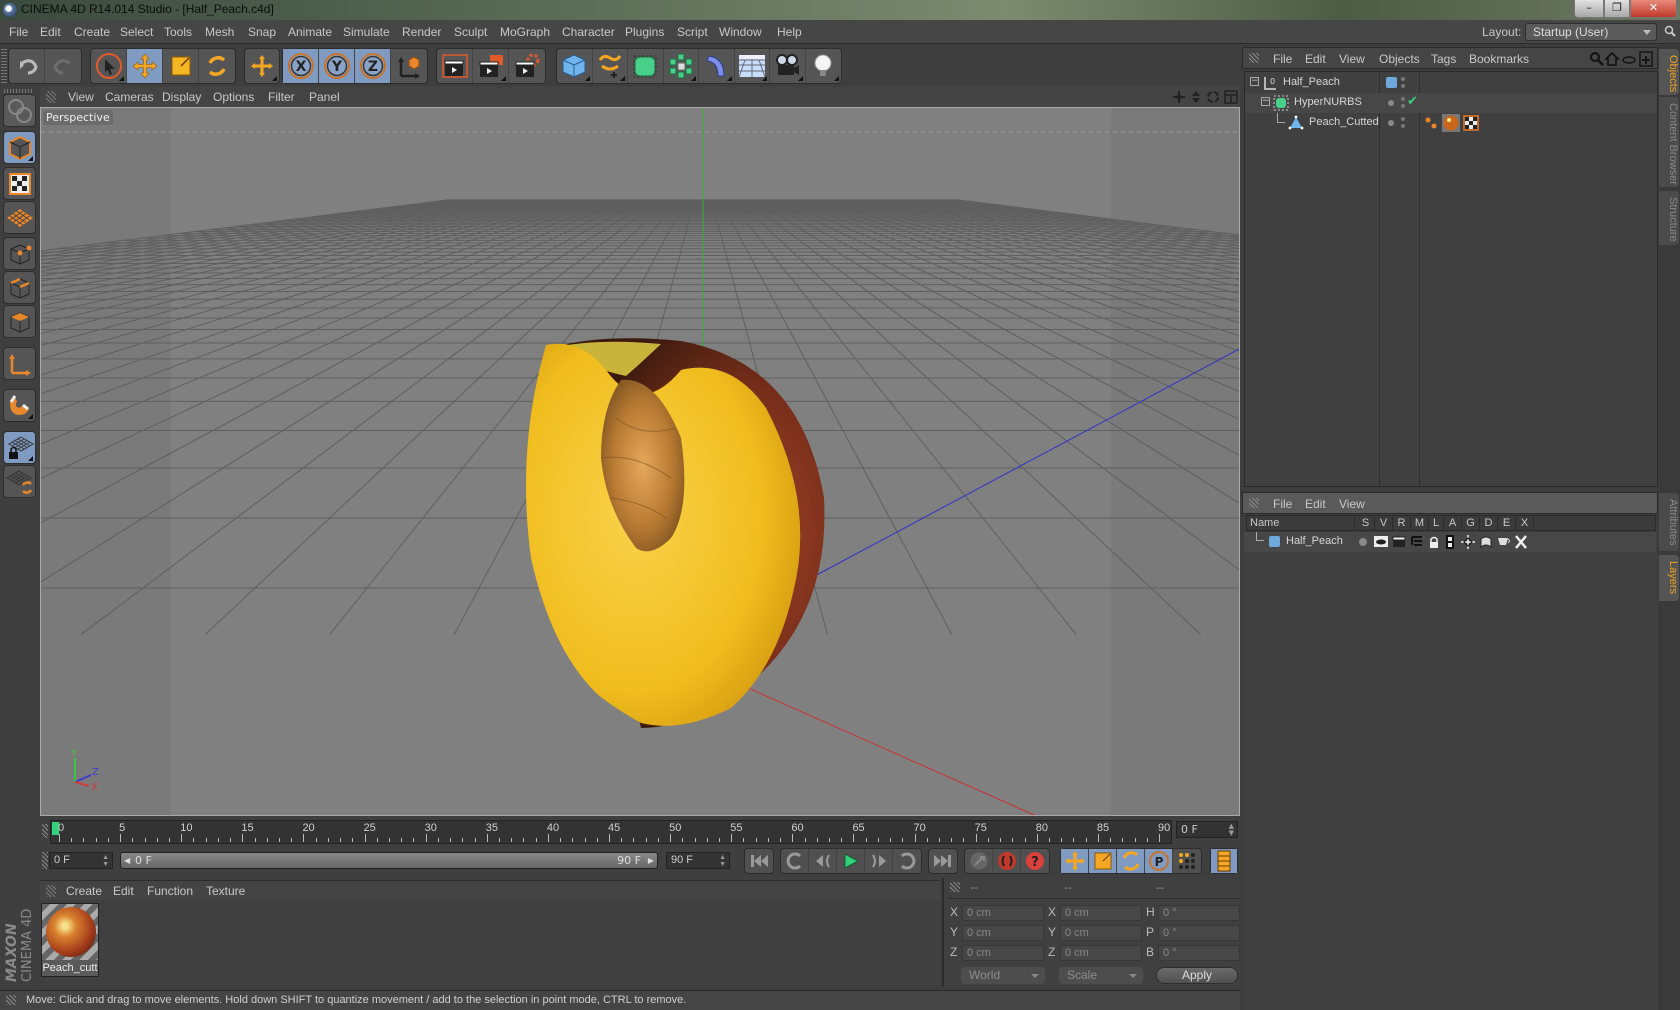 The width and height of the screenshot is (1680, 1010). What do you see at coordinates (1187, 861) in the screenshot?
I see `key-pla-button` at bounding box center [1187, 861].